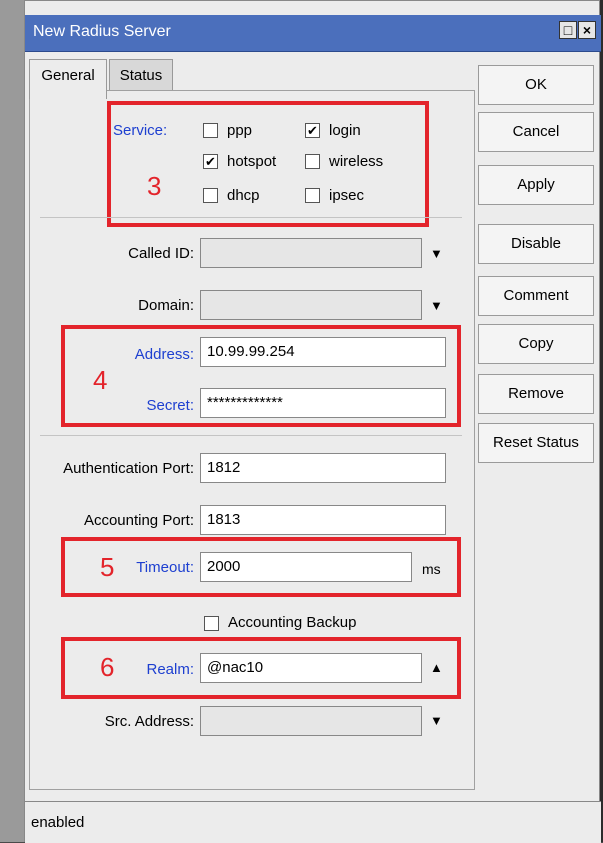 This screenshot has width=603, height=843. What do you see at coordinates (68, 79) in the screenshot?
I see `tab-general: General` at bounding box center [68, 79].